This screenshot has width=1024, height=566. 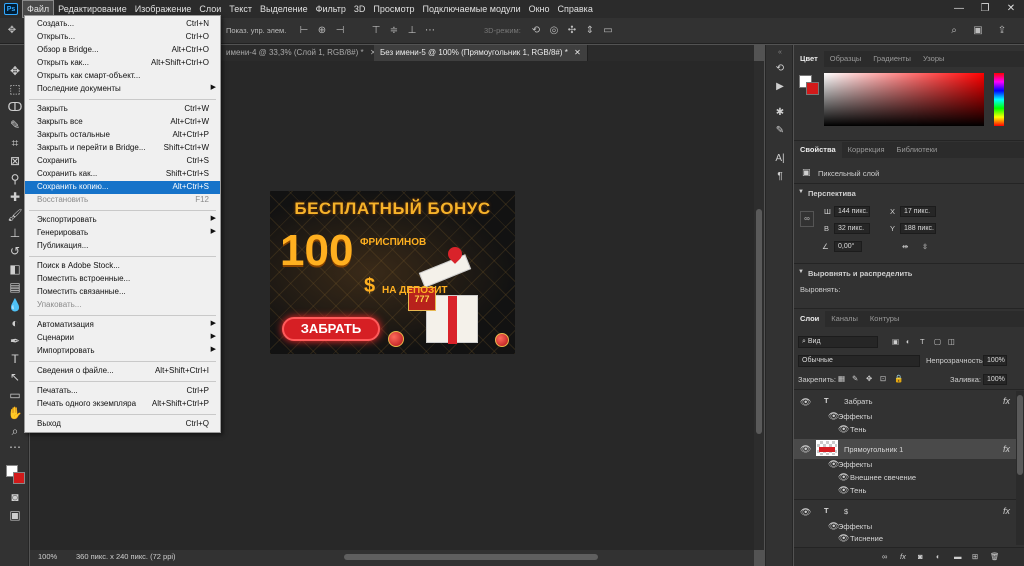 I want to click on gradient-tool-icon: ▤, so click(x=15, y=287).